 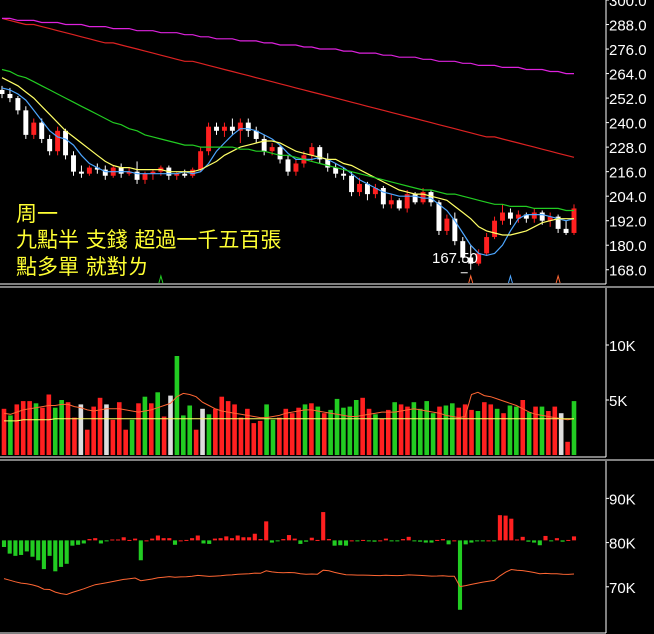 What do you see at coordinates (289, 405) in the screenshot?
I see `volume-bars` at bounding box center [289, 405].